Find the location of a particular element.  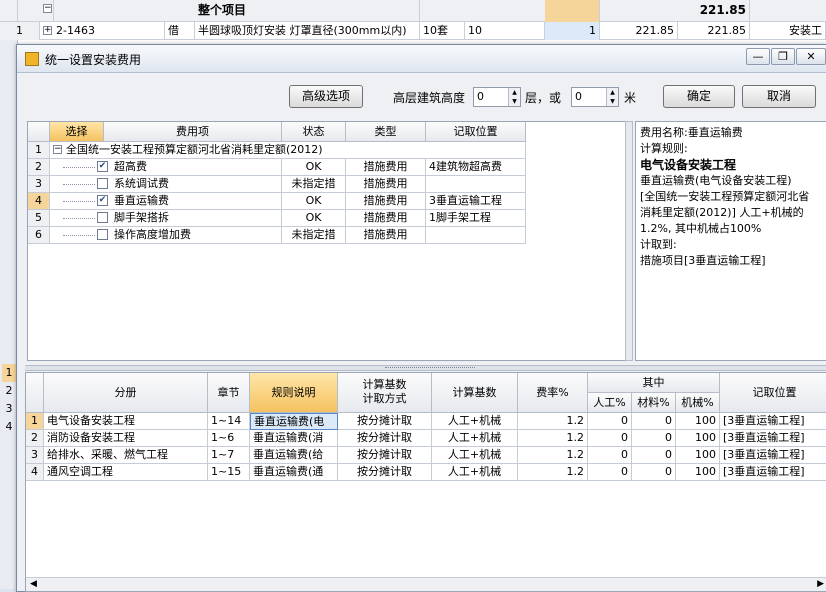

minimize-button: — is located at coordinates (758, 56).